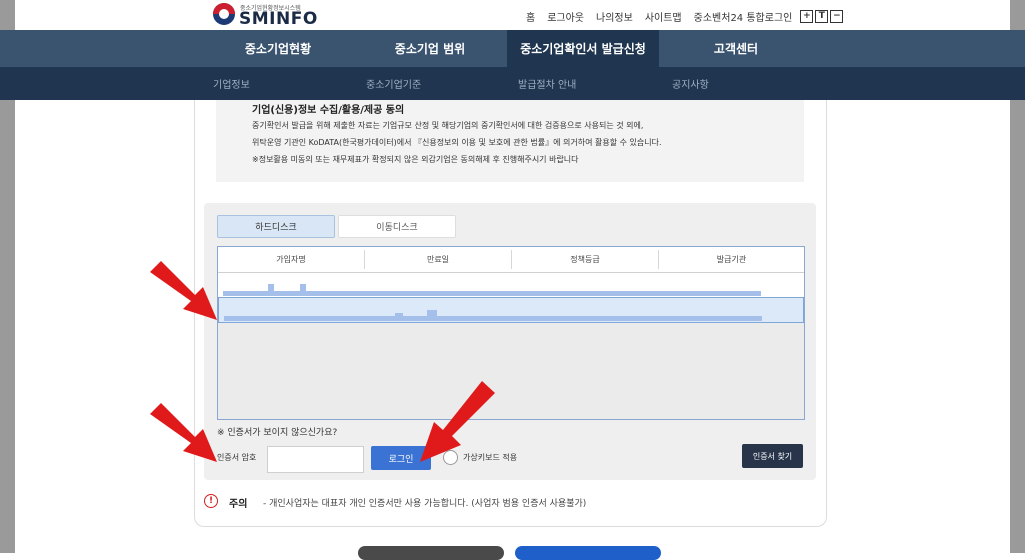  Describe the element at coordinates (276, 226) in the screenshot. I see `tab-hard-disk: 하드디스크` at that location.